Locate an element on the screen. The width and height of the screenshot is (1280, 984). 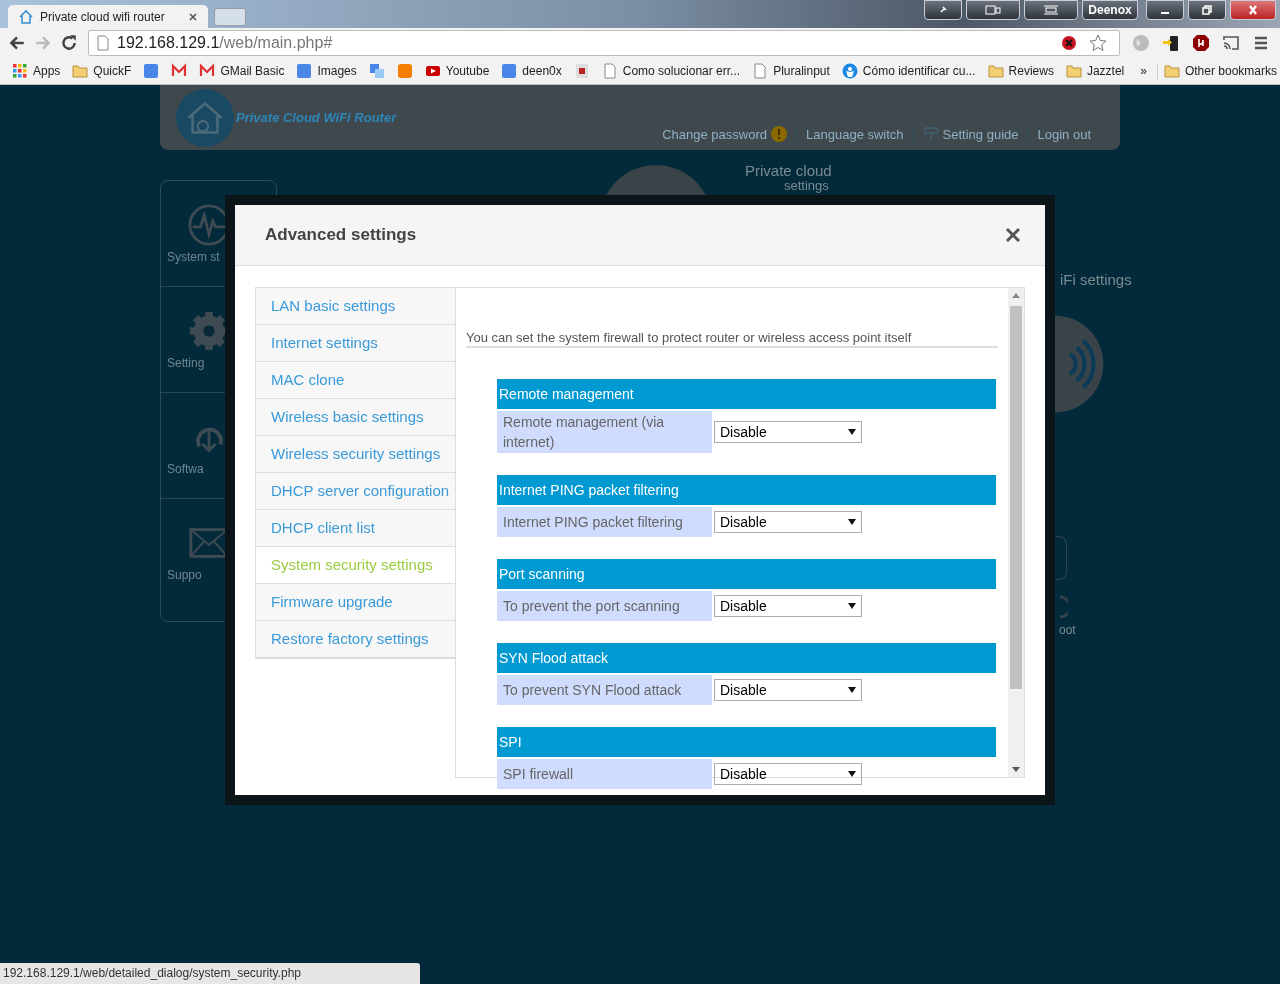
menu-item: DHCP client list is located at coordinates (355, 528).